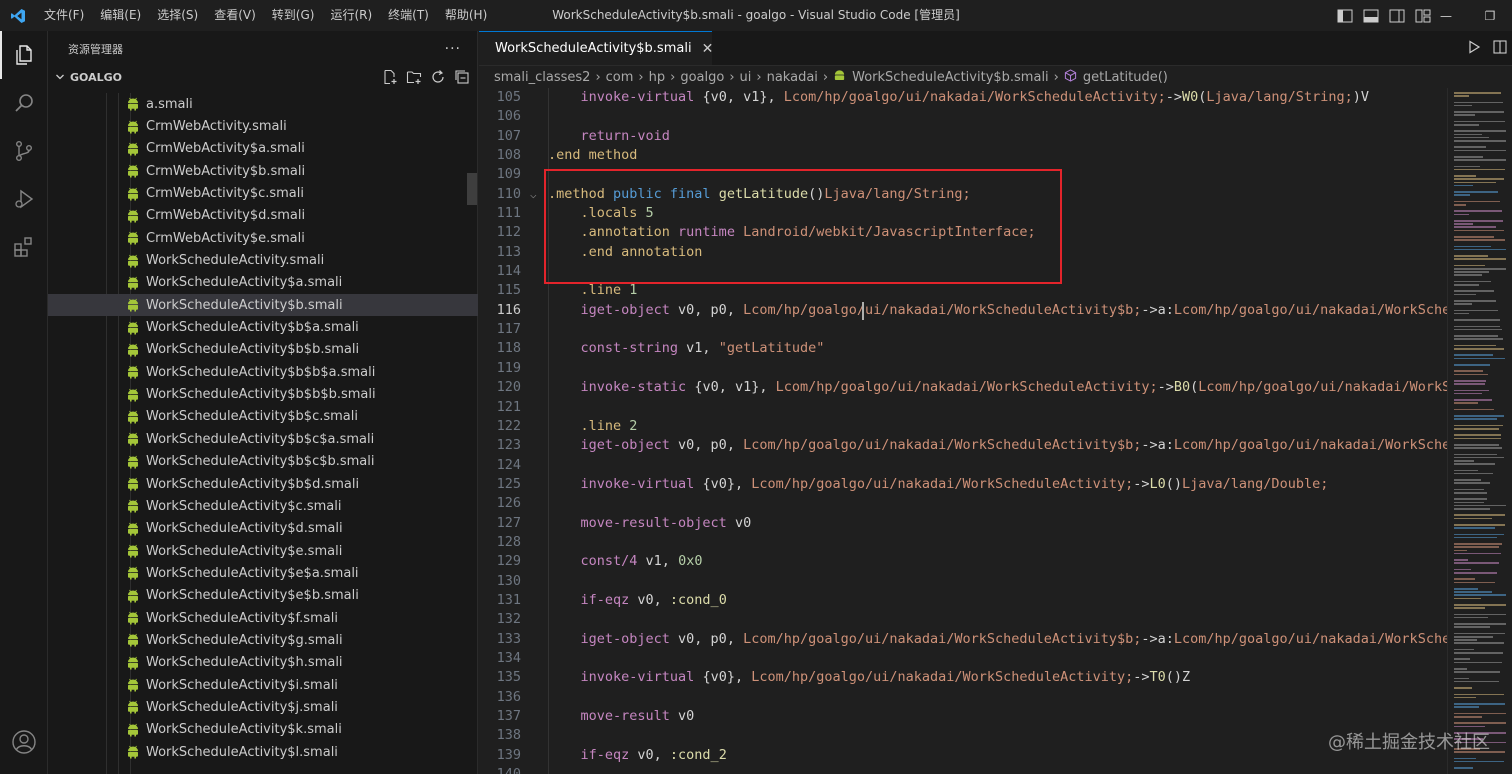 The height and width of the screenshot is (774, 1512). Describe the element at coordinates (963, 523) in the screenshot. I see `code-line: 127 move-result-object v0` at that location.